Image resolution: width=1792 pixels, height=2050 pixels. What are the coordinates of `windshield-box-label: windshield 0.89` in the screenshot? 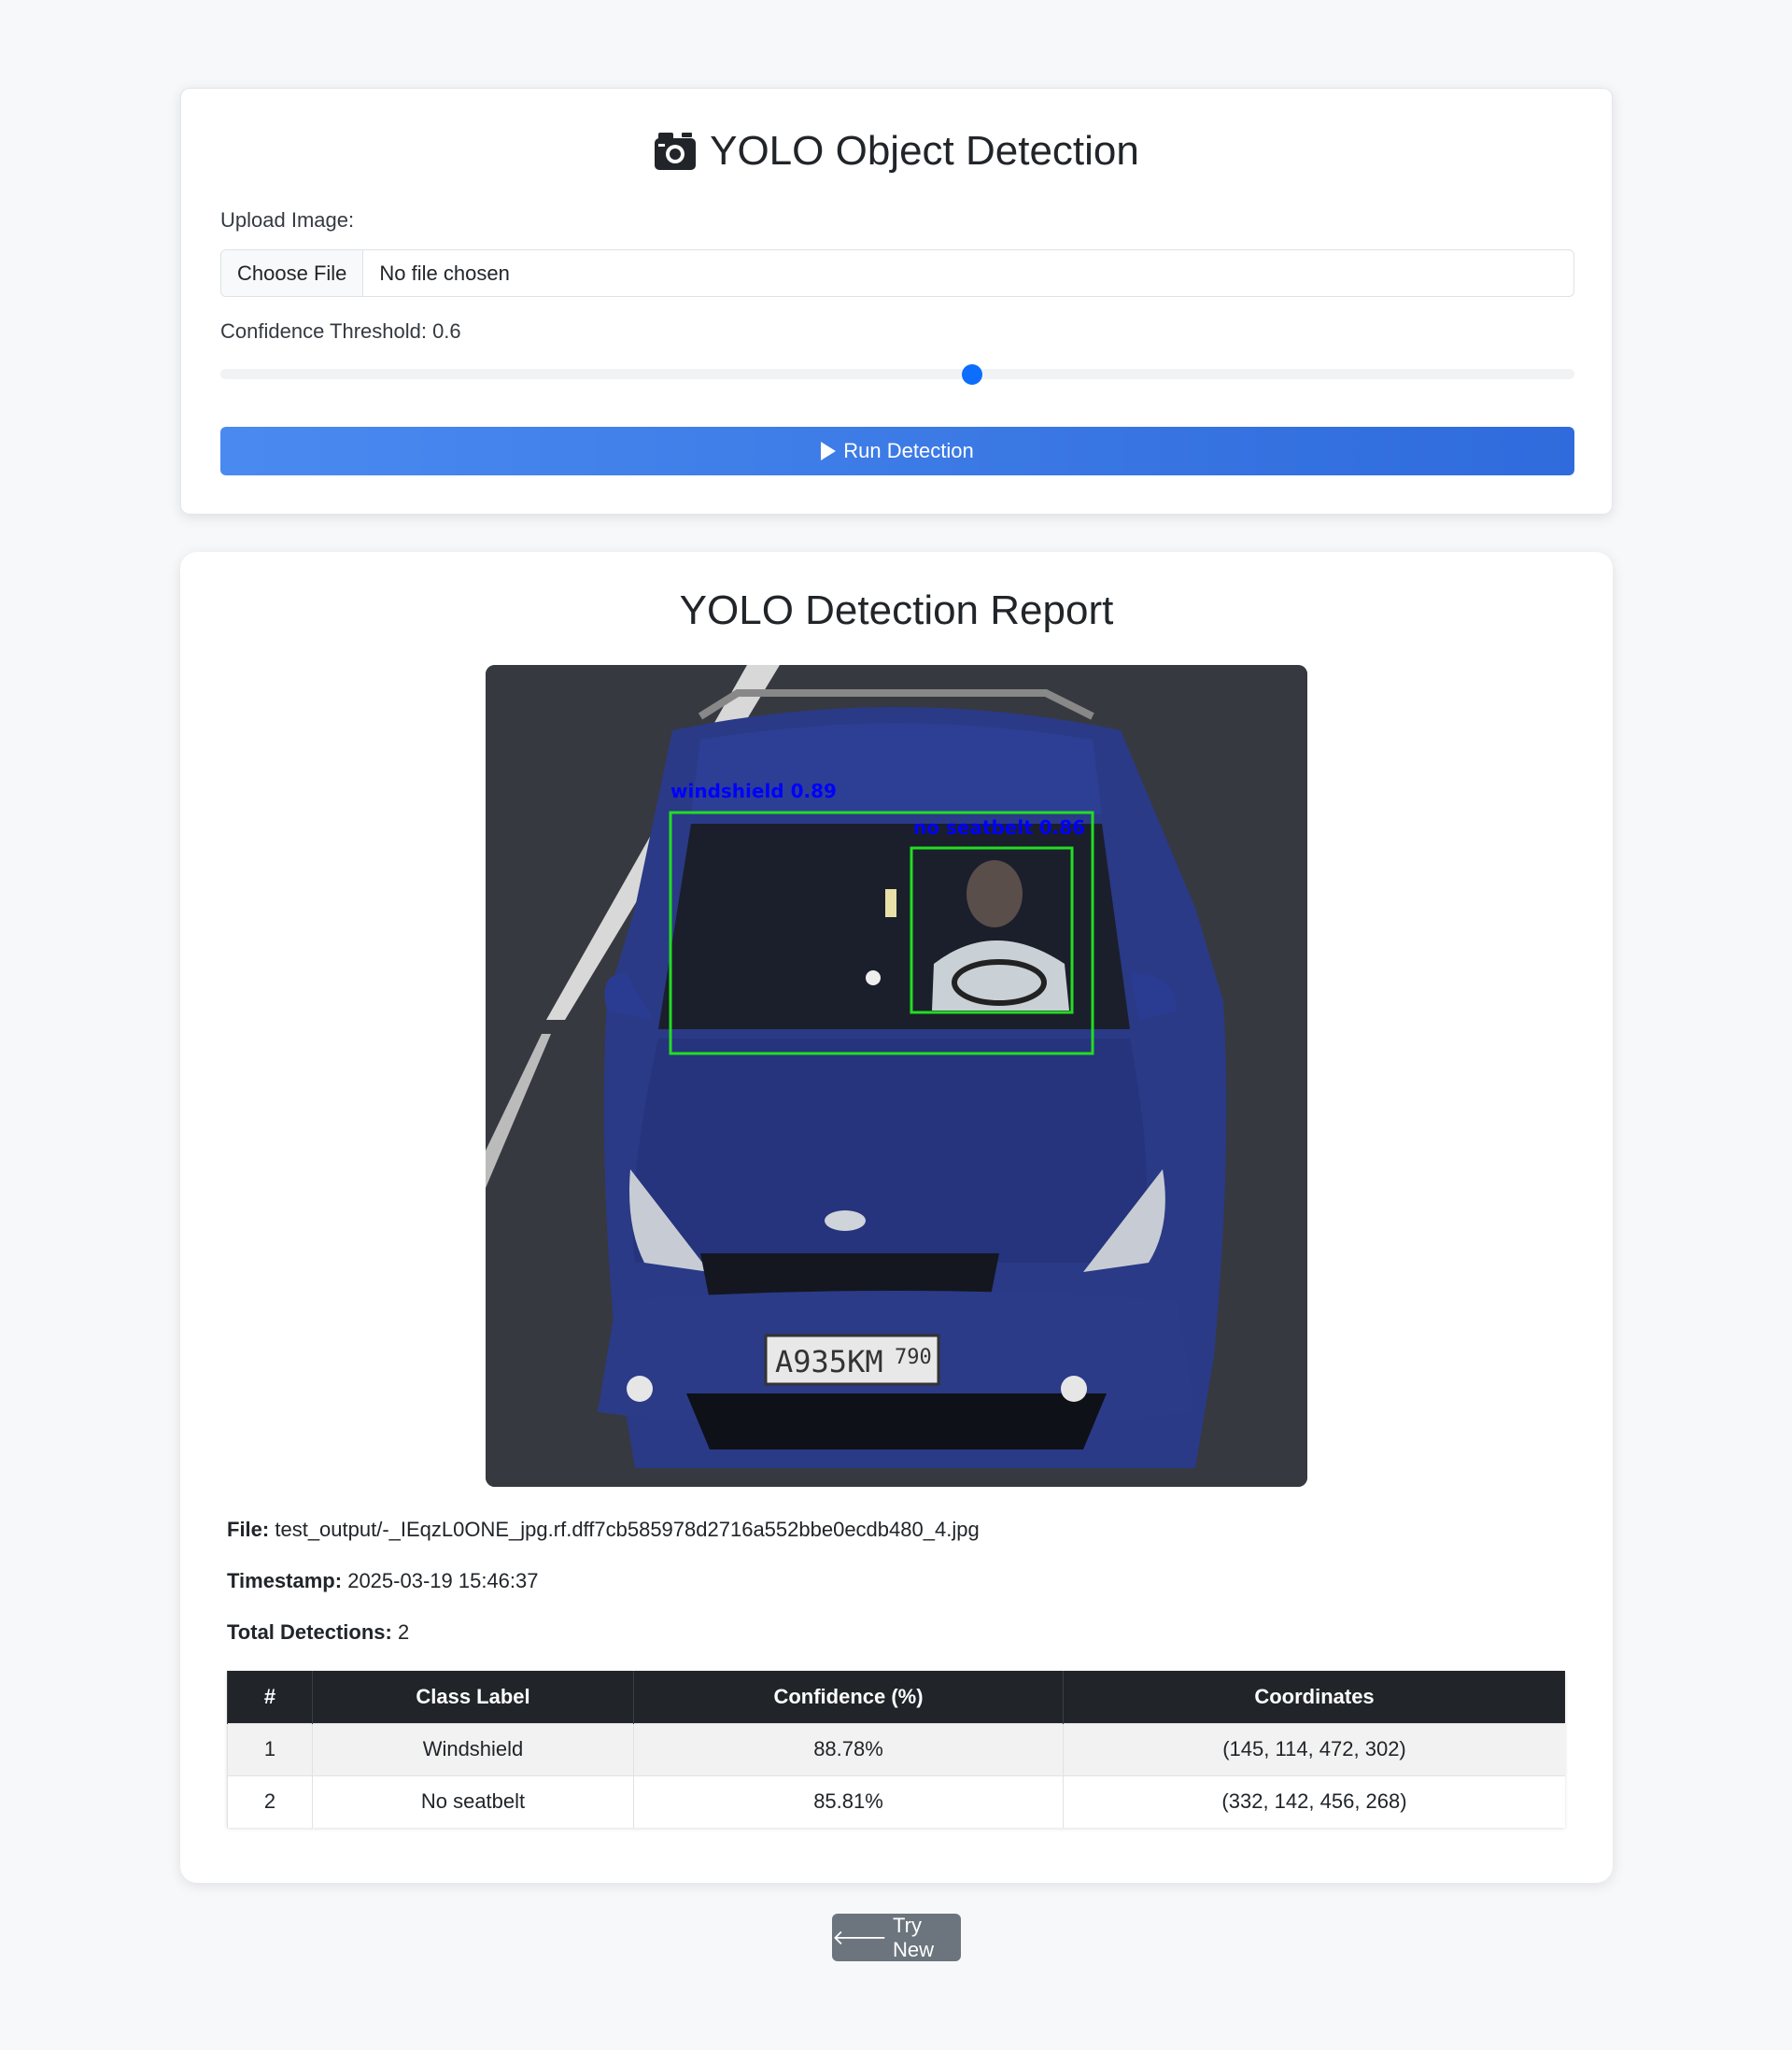 It's located at (753, 791).